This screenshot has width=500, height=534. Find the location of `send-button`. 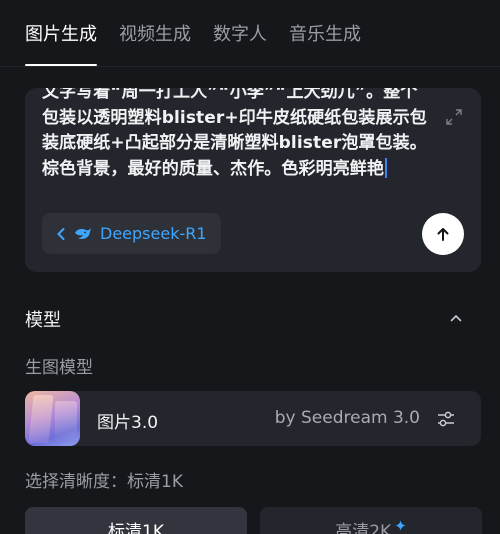

send-button is located at coordinates (443, 234).